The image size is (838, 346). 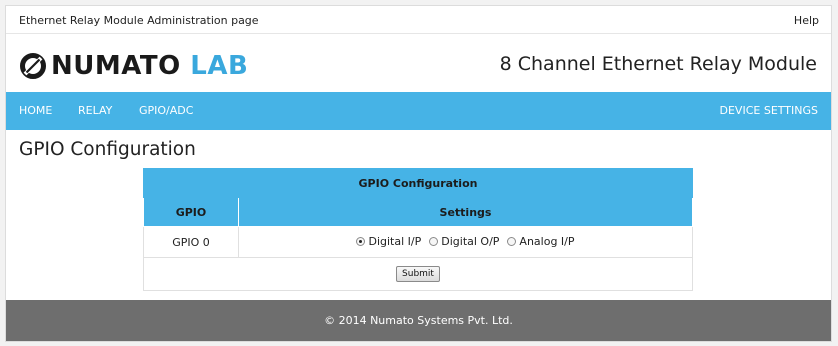 What do you see at coordinates (470, 241) in the screenshot?
I see `radio-label: Digital O/P` at bounding box center [470, 241].